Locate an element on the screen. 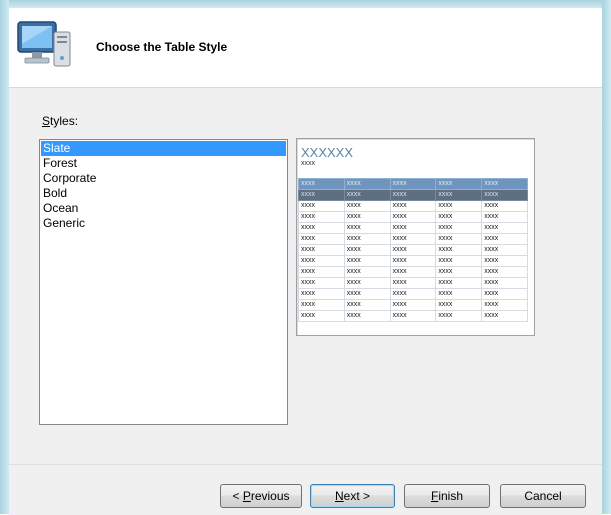 The width and height of the screenshot is (611, 515). preview-subtitle: xxxx is located at coordinates (308, 163).